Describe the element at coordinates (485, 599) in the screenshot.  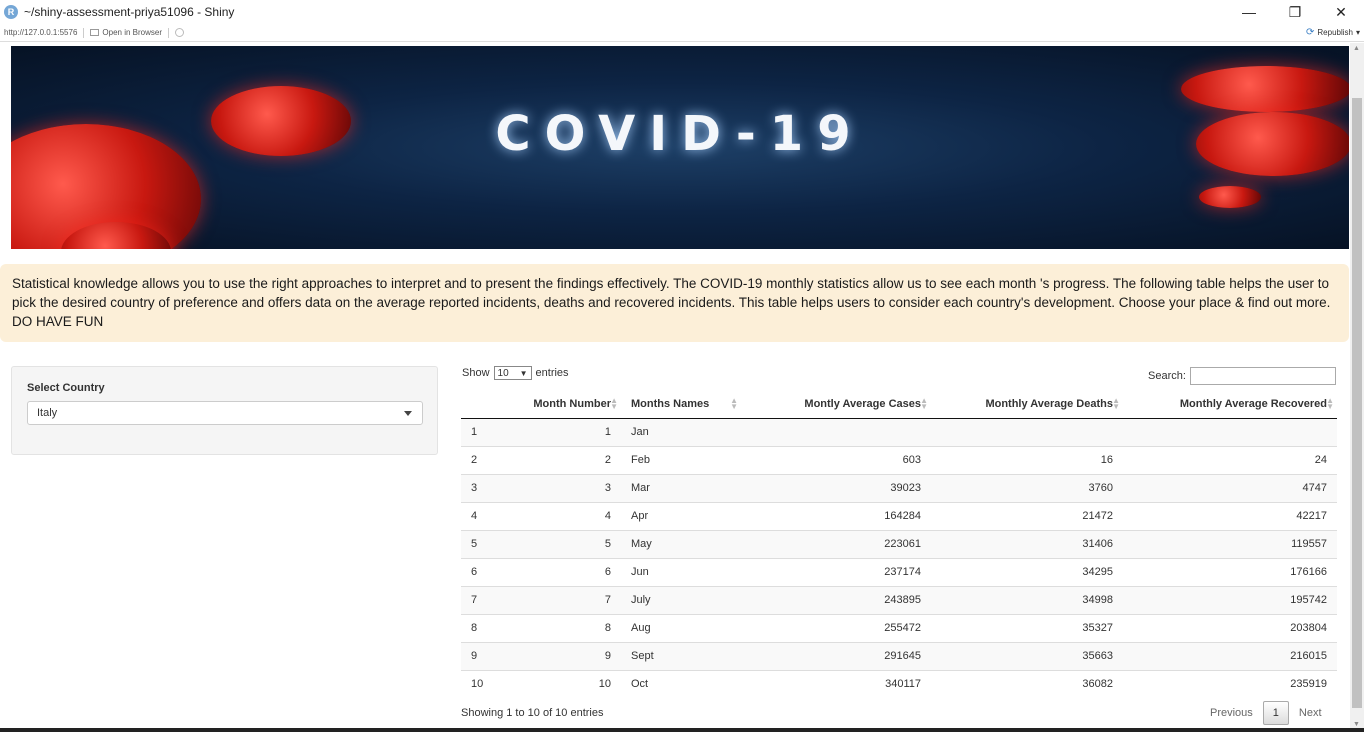
I see `cell-index: 7` at that location.